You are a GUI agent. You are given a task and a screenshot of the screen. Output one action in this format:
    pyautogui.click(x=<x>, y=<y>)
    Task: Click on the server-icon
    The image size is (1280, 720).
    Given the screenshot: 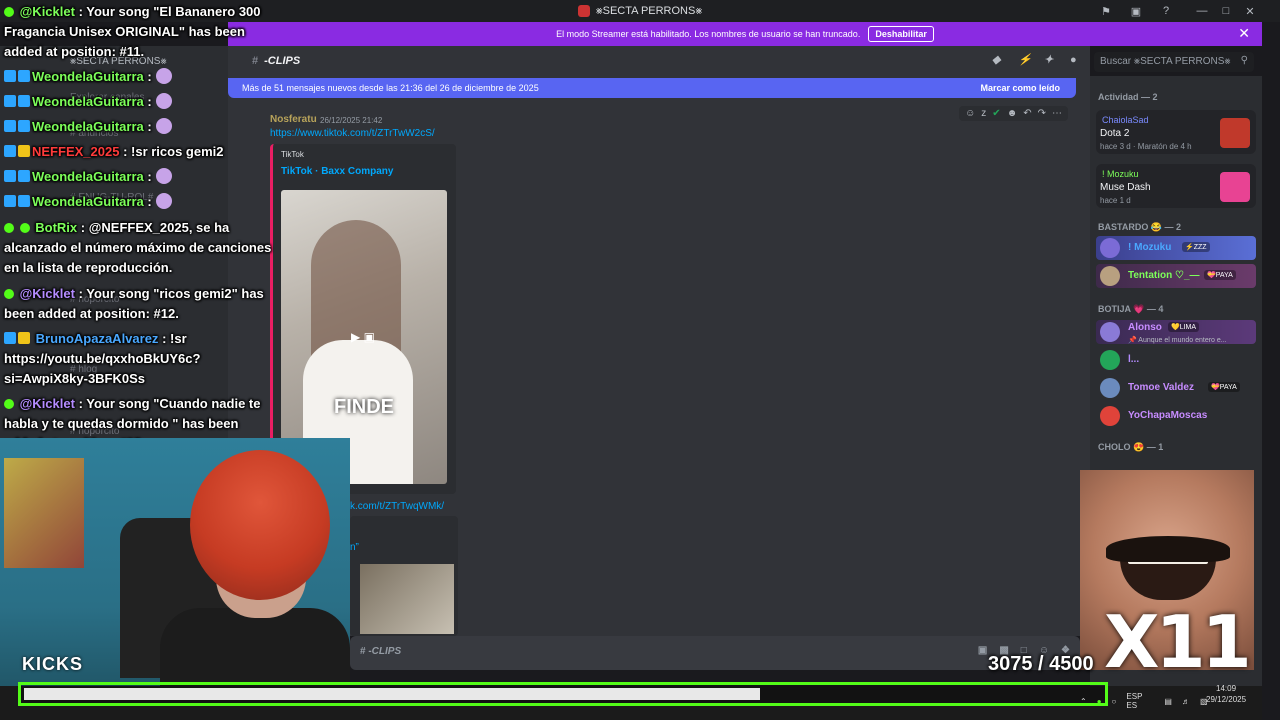 What is the action you would take?
    pyautogui.click(x=583, y=11)
    